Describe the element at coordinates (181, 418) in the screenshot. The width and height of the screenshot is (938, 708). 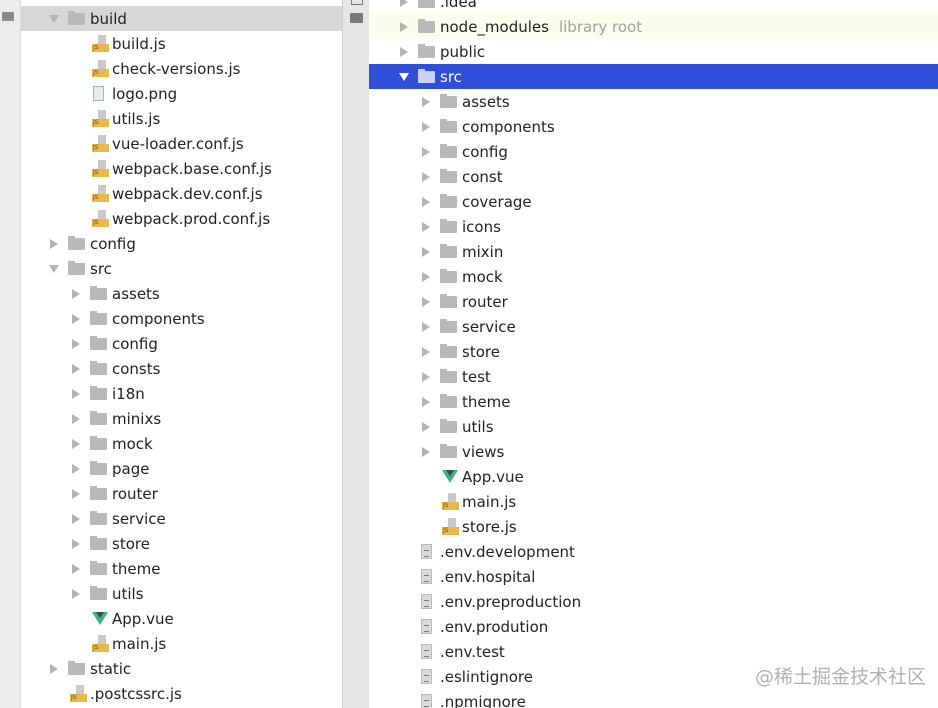
I see `tree-folder-minixs: minixs` at that location.